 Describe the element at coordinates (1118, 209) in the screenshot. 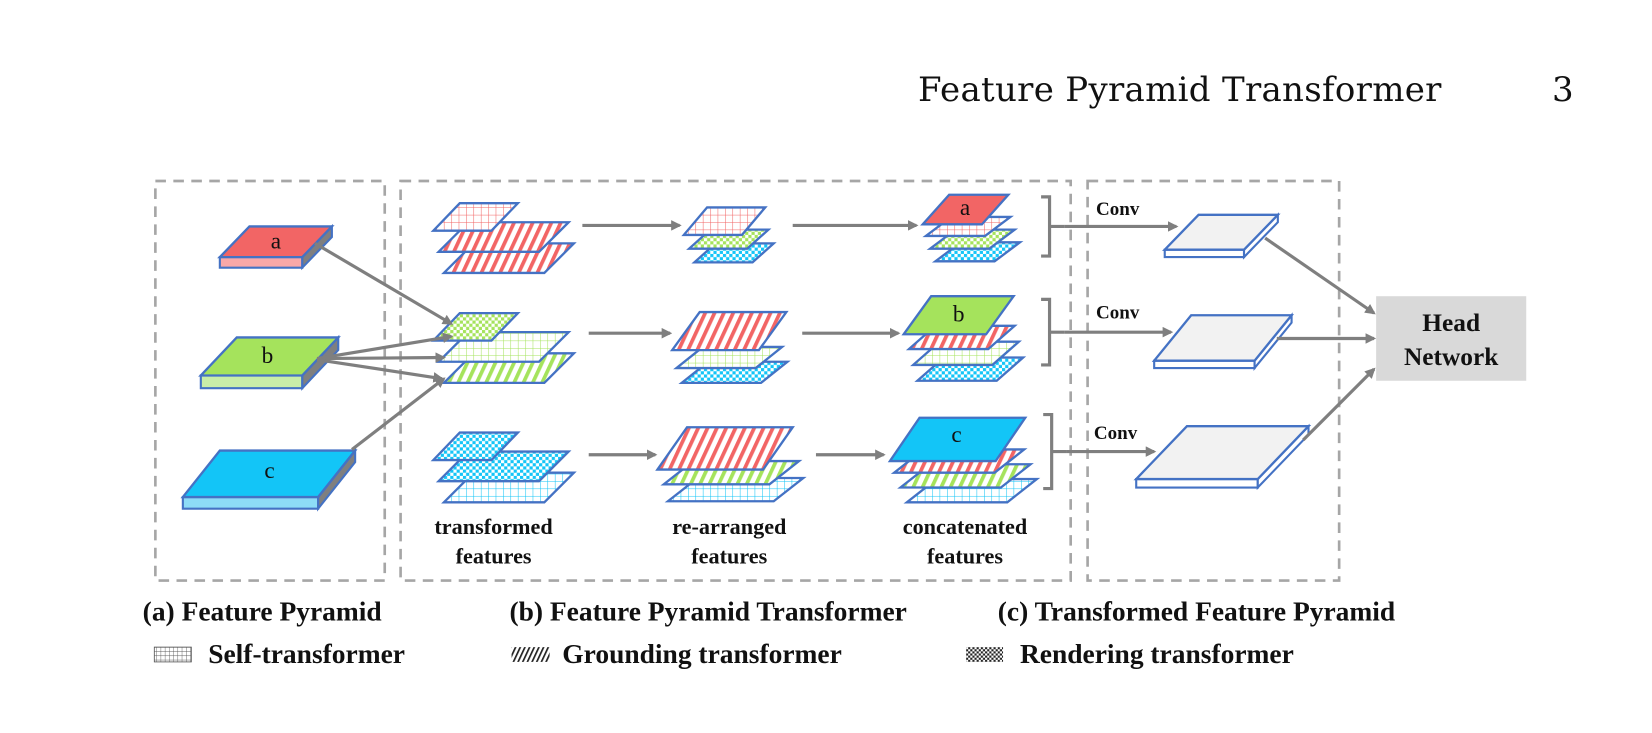

I see `conv-label-1: Conv` at that location.